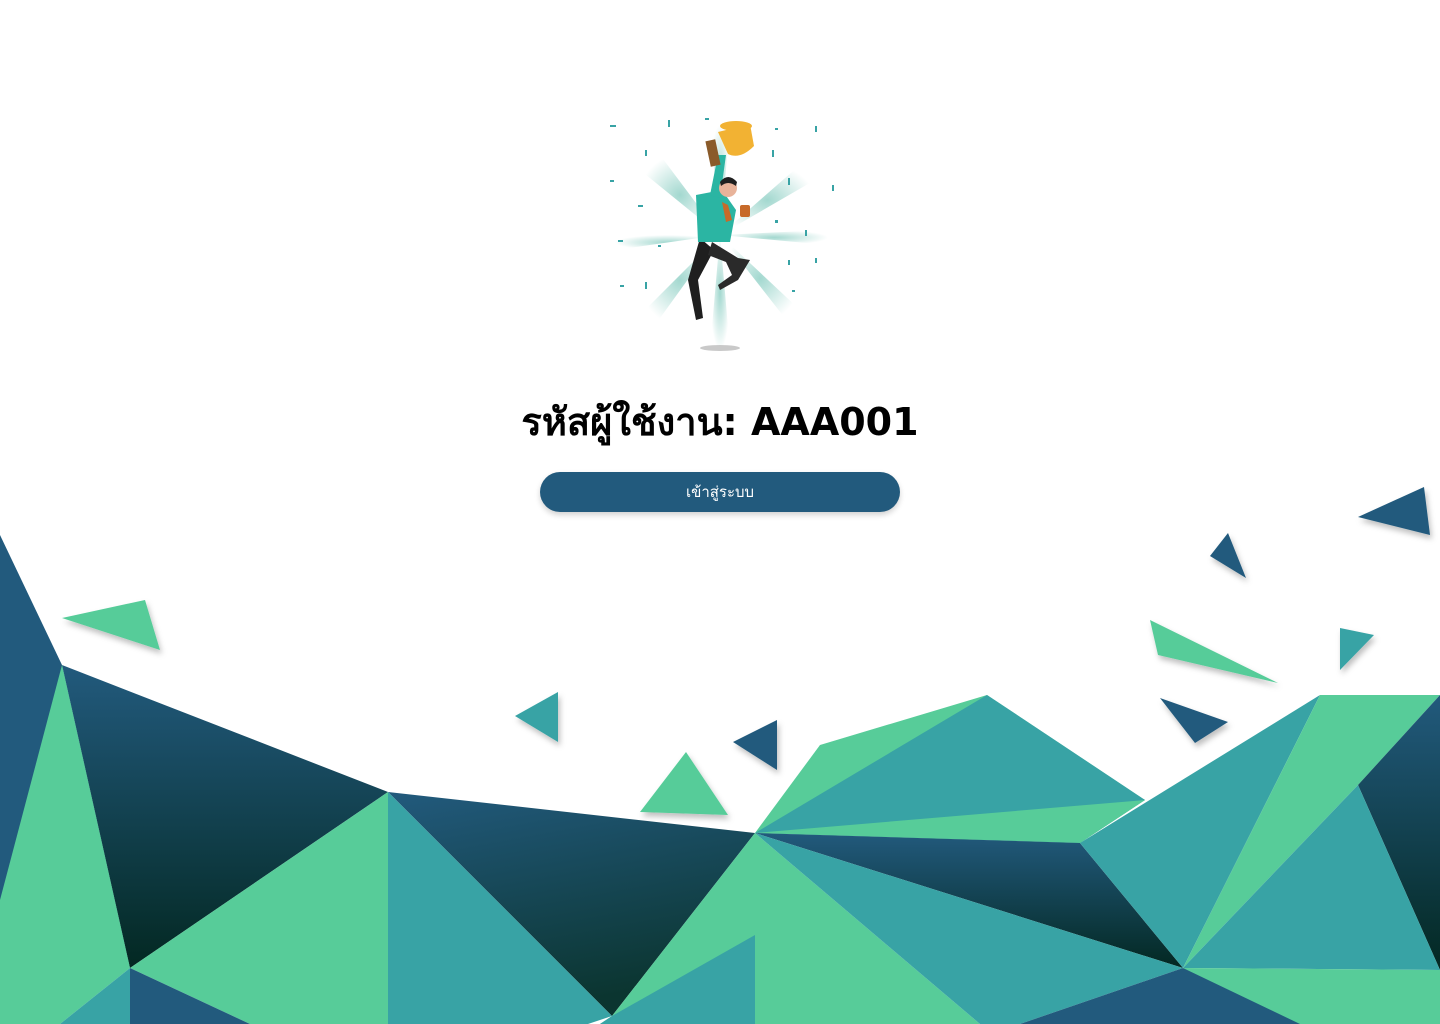  I want to click on login-button: เข้าสู่ระบบ, so click(720, 492).